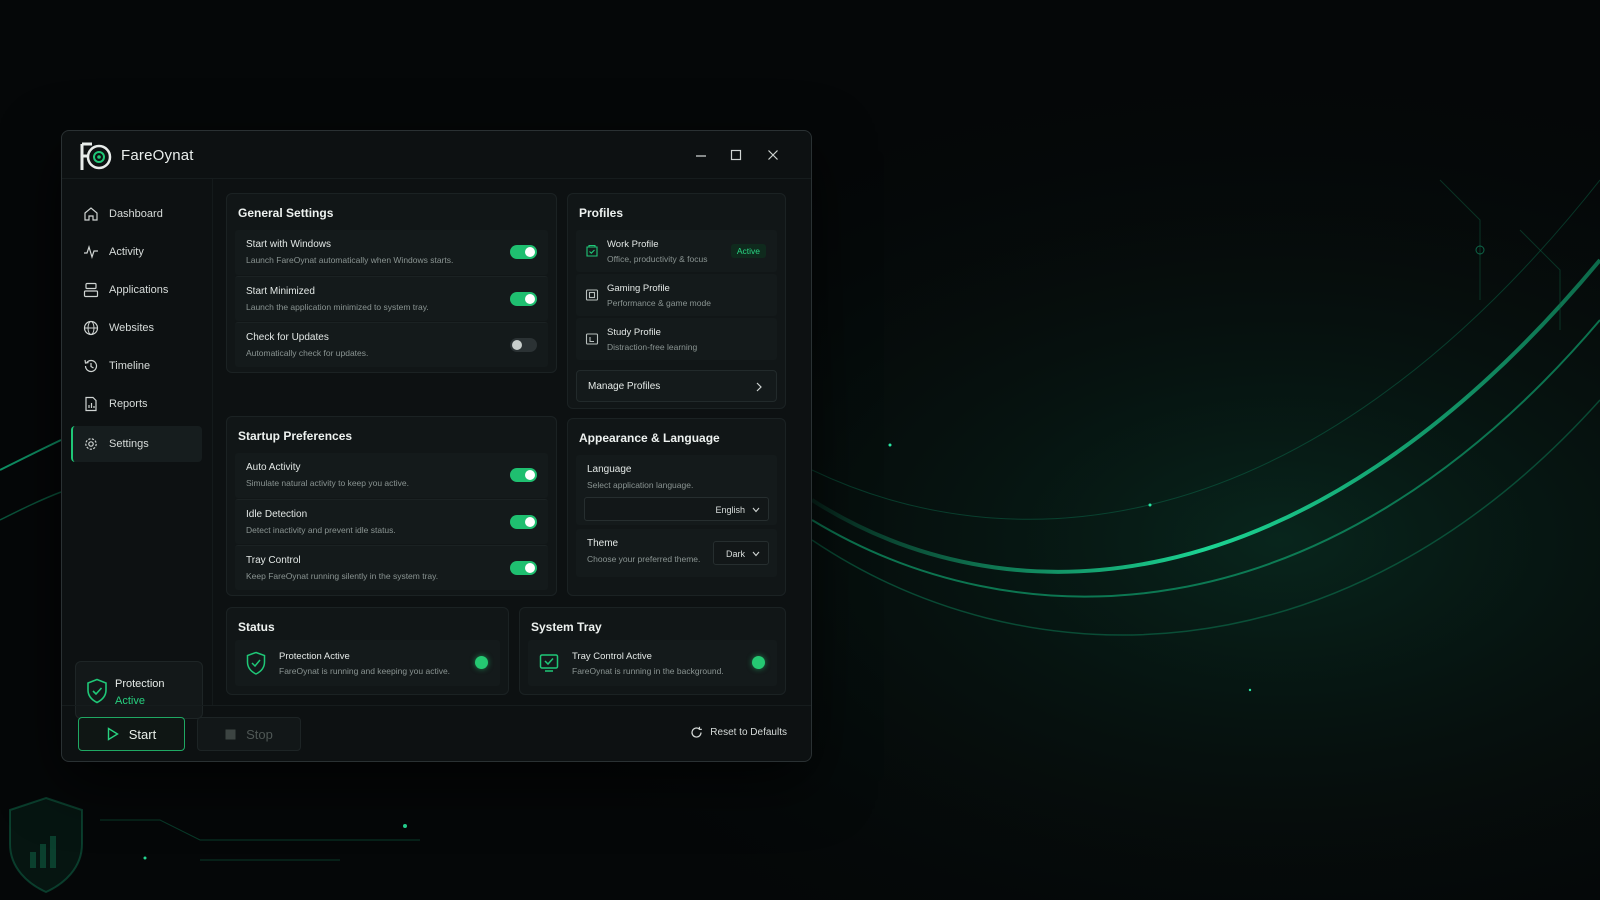  I want to click on maximize-button, so click(736, 155).